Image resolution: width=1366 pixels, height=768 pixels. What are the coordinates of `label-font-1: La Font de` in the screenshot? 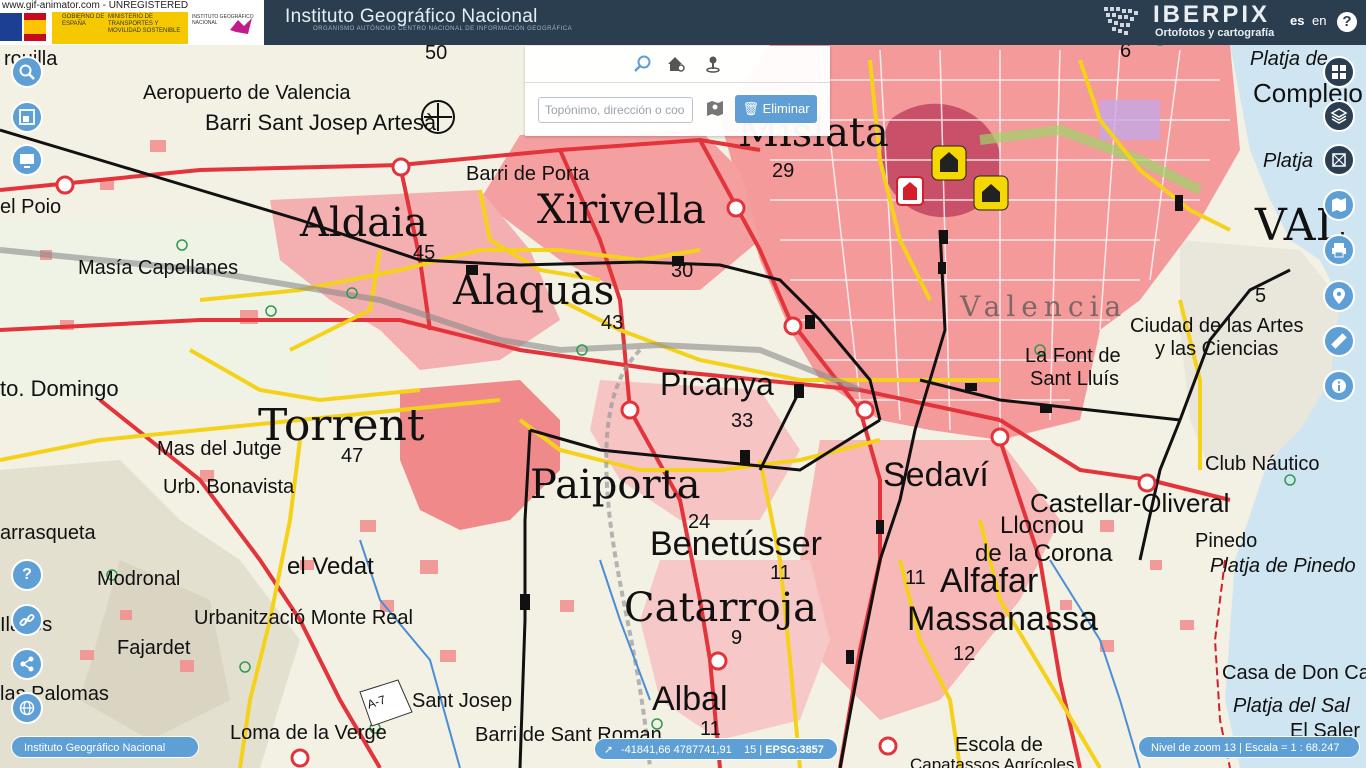 It's located at (1073, 356).